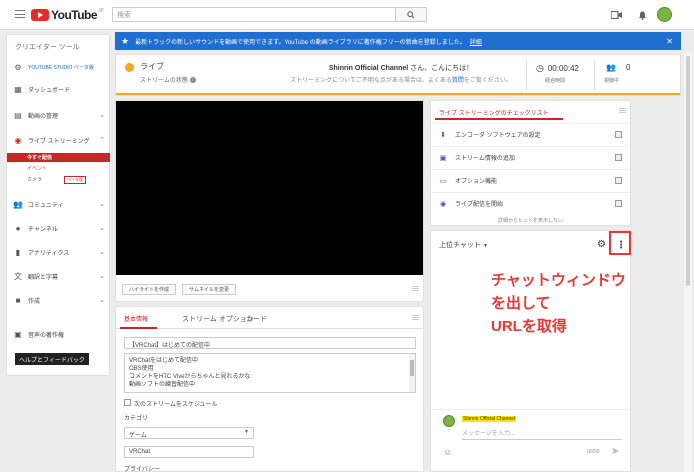  I want to click on sidebar-item-live-streaming: ◉ ライブ ストリーミング ⌃, so click(59, 140).